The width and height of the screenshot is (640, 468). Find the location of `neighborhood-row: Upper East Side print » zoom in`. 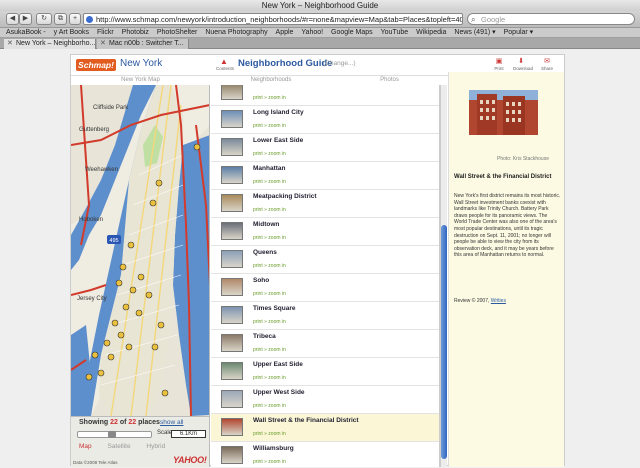

neighborhood-row: Upper East Side print » zoom in is located at coordinates (325, 372).